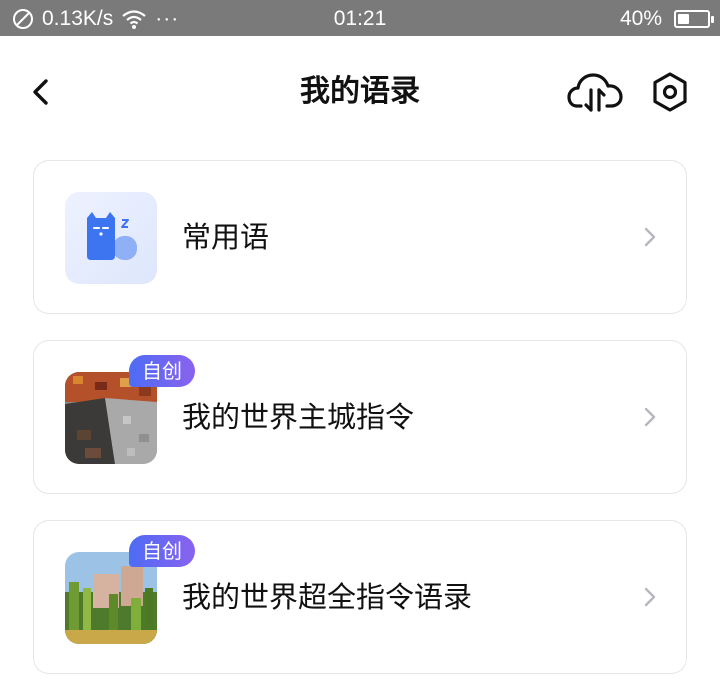  Describe the element at coordinates (327, 597) in the screenshot. I see `list-item-label: 我的世界超全指令语录` at that location.